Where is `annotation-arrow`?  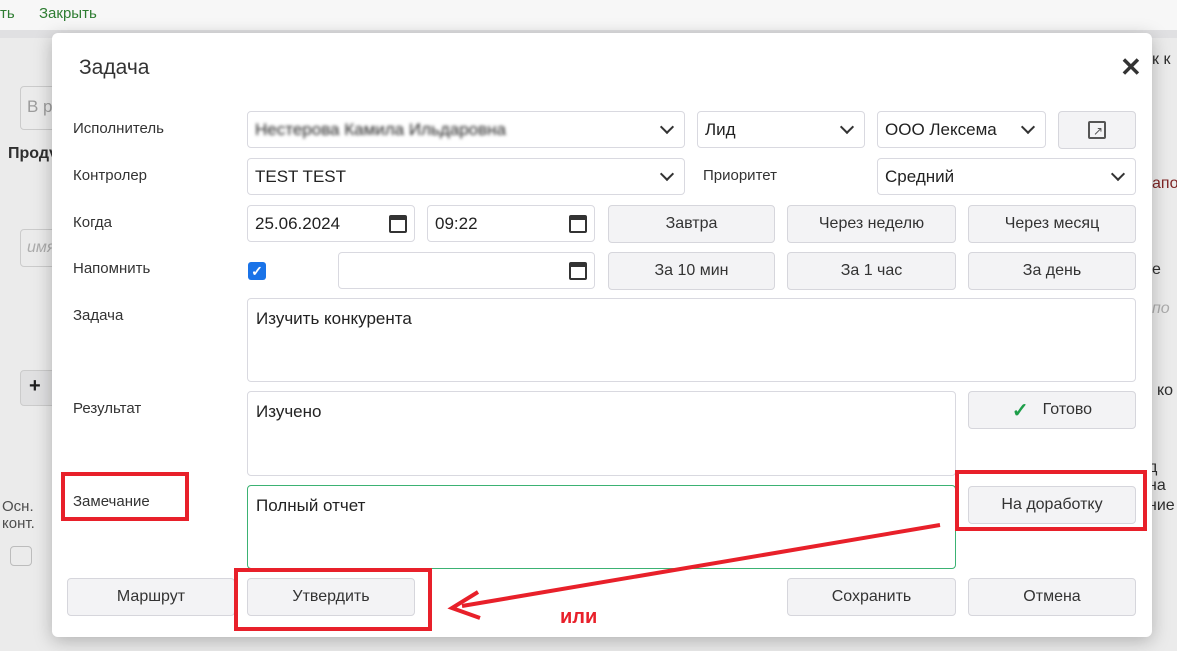
annotation-arrow is located at coordinates (694, 571).